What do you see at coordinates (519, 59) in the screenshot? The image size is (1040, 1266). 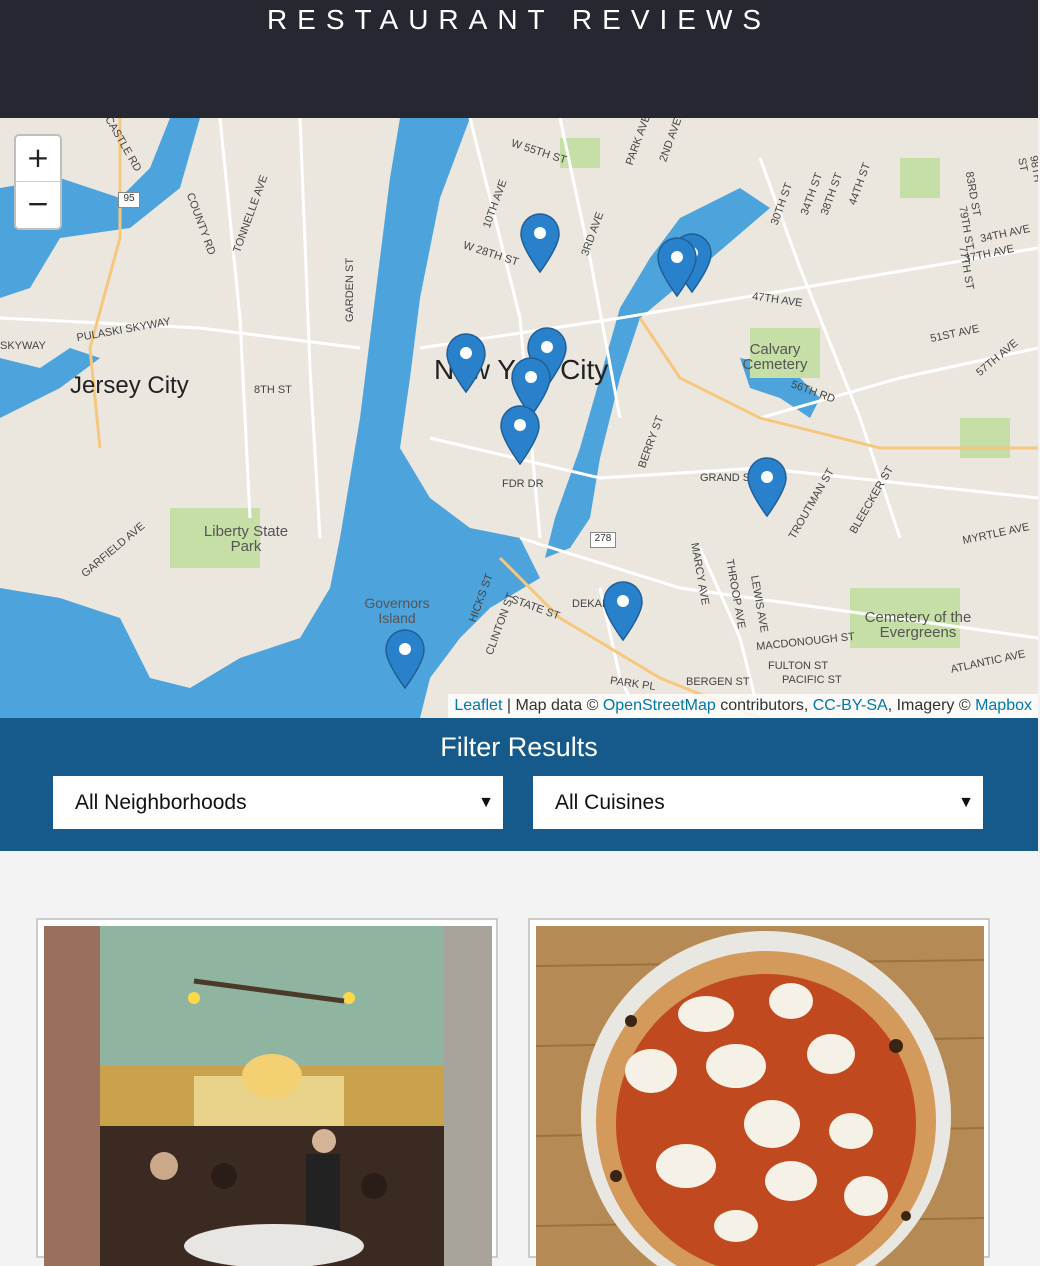 I see `site-header: RESTAURANT REVIEWS` at bounding box center [519, 59].